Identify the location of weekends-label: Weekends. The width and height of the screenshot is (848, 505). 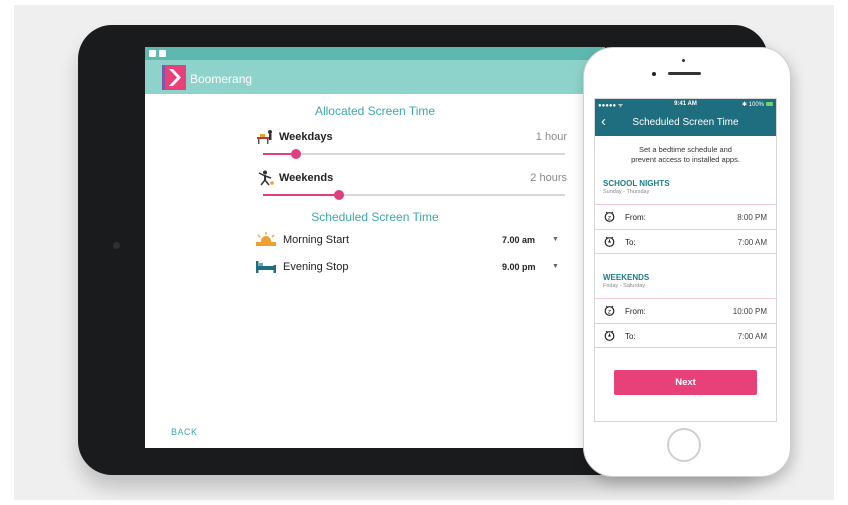
(306, 178).